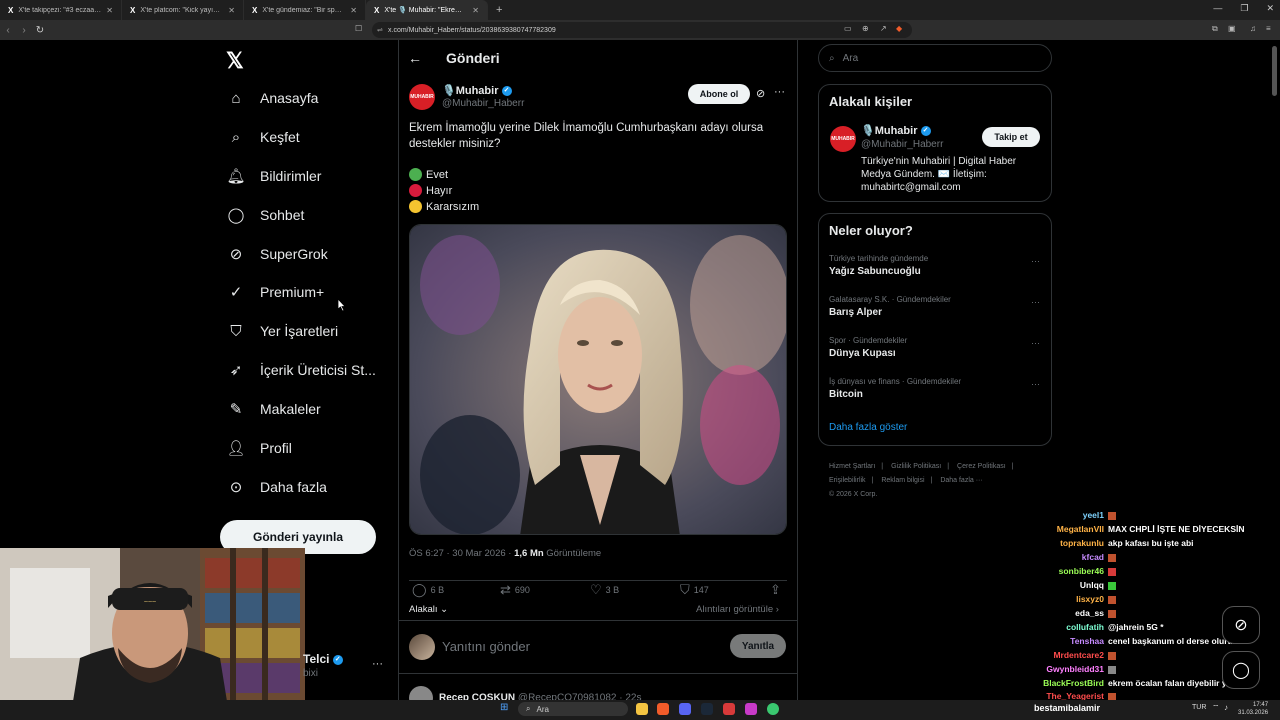  I want to click on bookmark-page-icon: ☐, so click(358, 28).